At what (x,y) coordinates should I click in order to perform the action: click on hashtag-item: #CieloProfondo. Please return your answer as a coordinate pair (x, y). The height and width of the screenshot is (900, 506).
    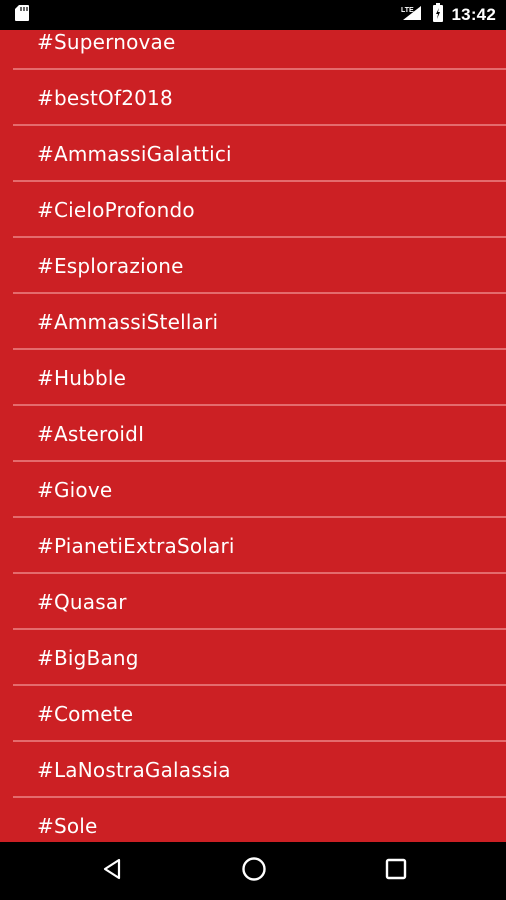
    Looking at the image, I should click on (253, 210).